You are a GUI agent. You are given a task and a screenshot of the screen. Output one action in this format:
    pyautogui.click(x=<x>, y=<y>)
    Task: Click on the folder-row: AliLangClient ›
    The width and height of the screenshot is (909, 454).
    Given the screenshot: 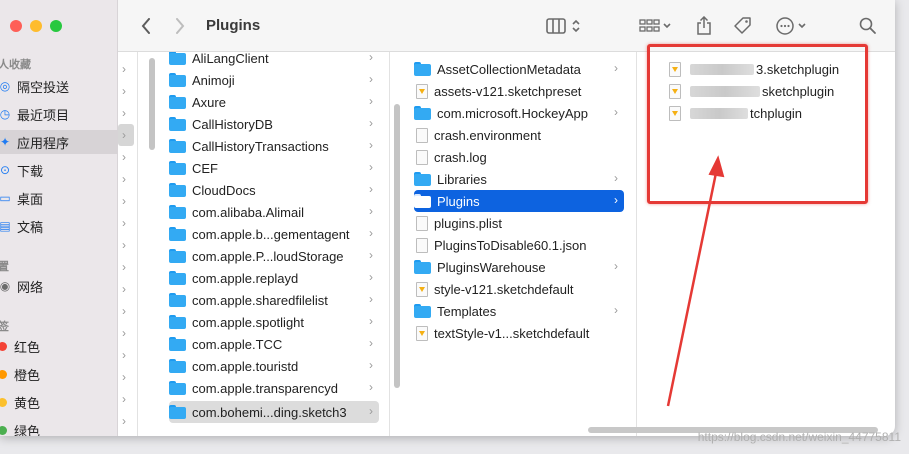 What is the action you would take?
    pyautogui.click(x=274, y=60)
    